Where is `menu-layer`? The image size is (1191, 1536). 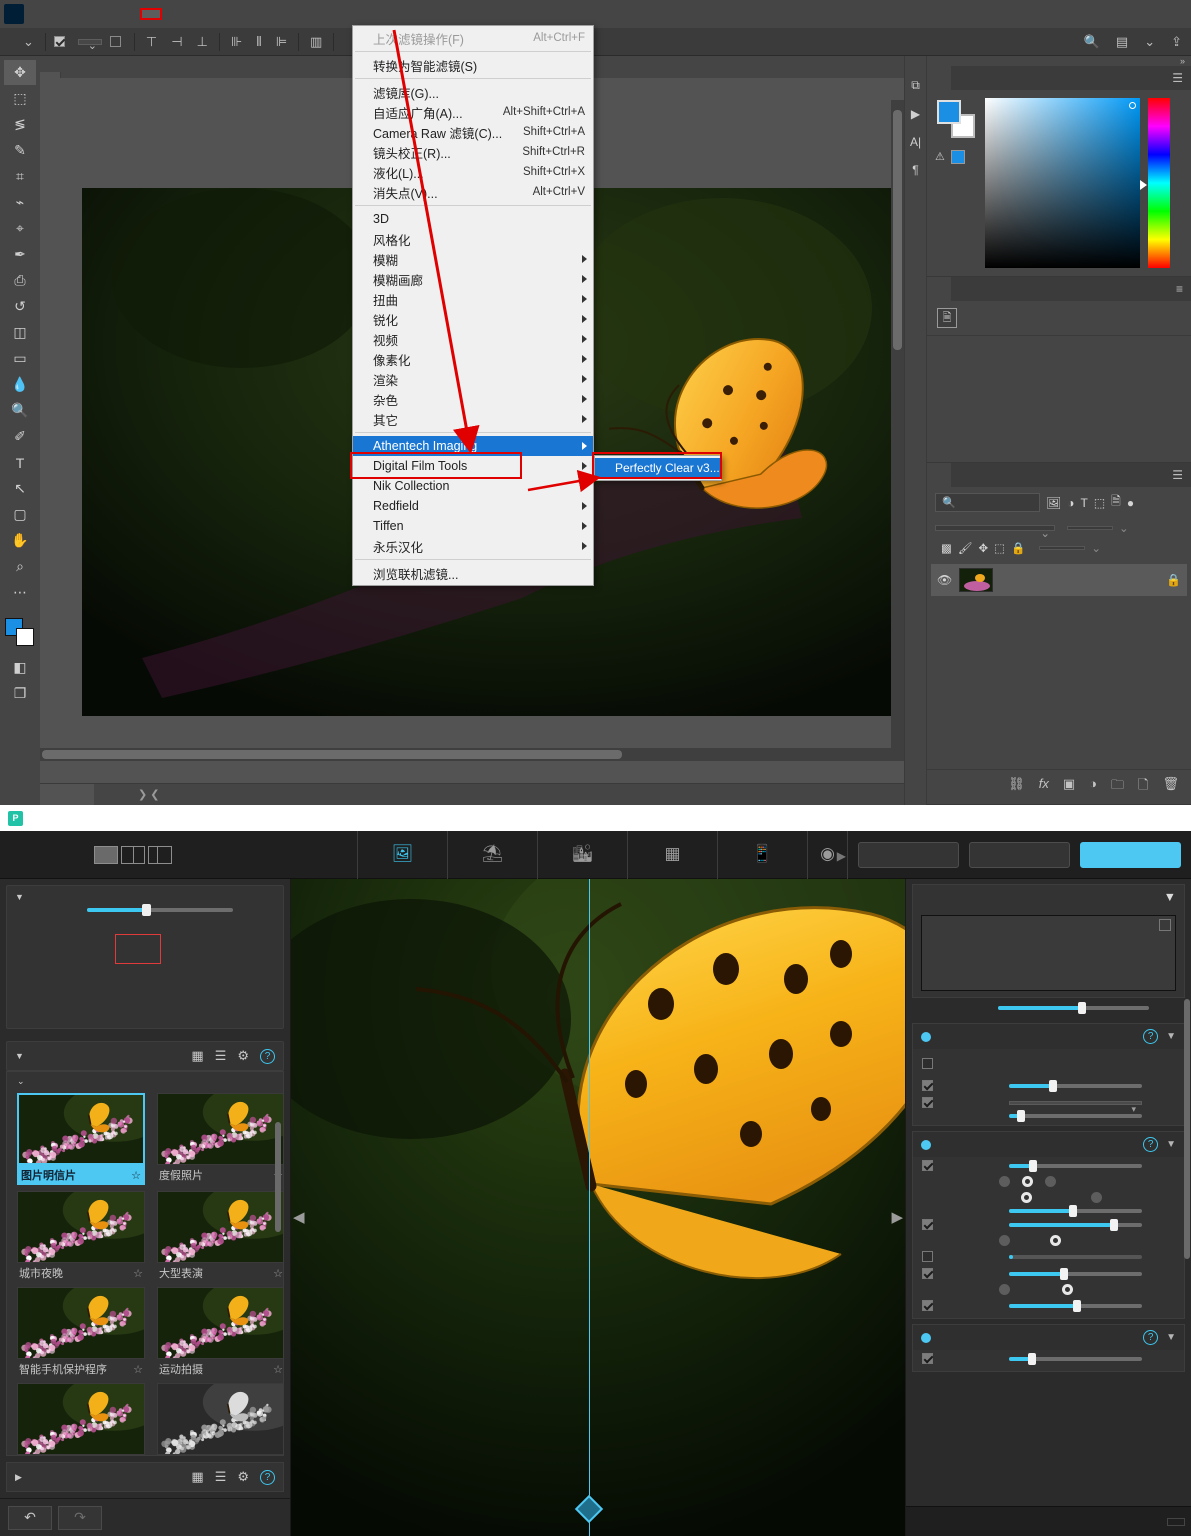
menu-layer is located at coordinates (97, 14).